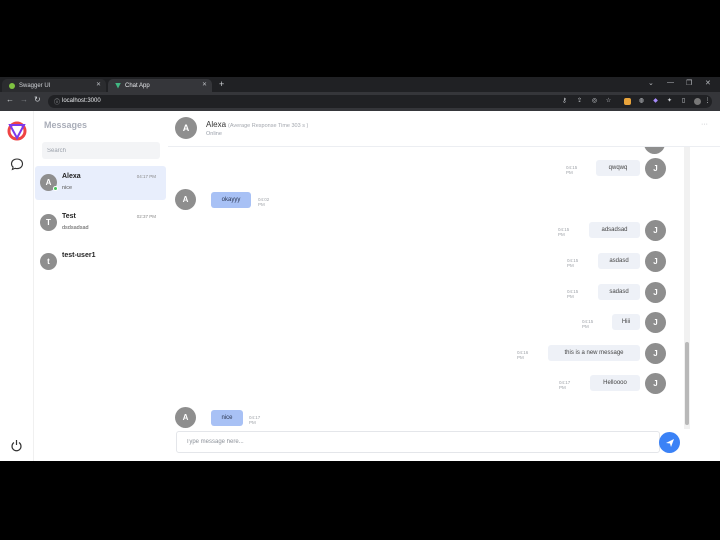 This screenshot has height=540, width=720. What do you see at coordinates (655, 101) in the screenshot?
I see `extension-icon: ◆` at bounding box center [655, 101].